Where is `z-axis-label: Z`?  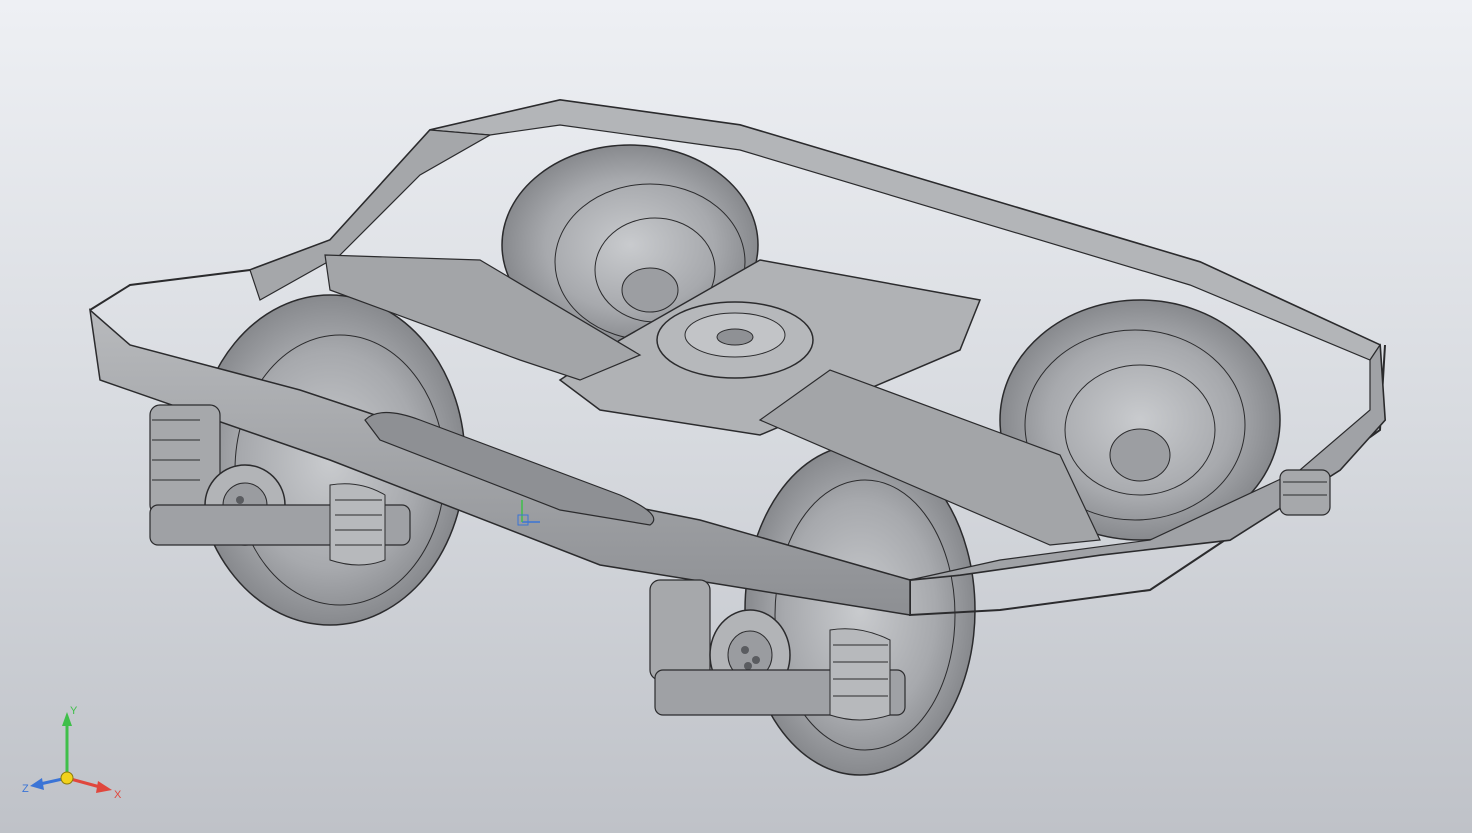 z-axis-label: Z is located at coordinates (25, 789).